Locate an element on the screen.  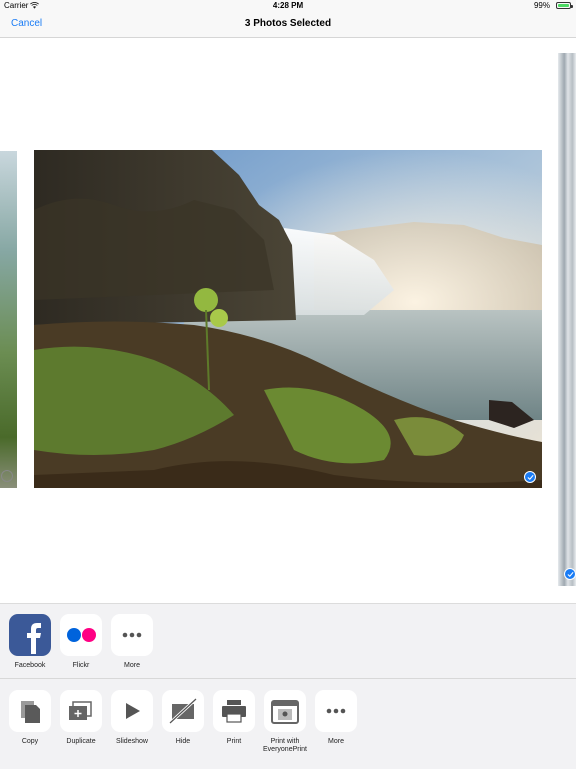
action-copy: Copy is located at coordinates (30, 718).